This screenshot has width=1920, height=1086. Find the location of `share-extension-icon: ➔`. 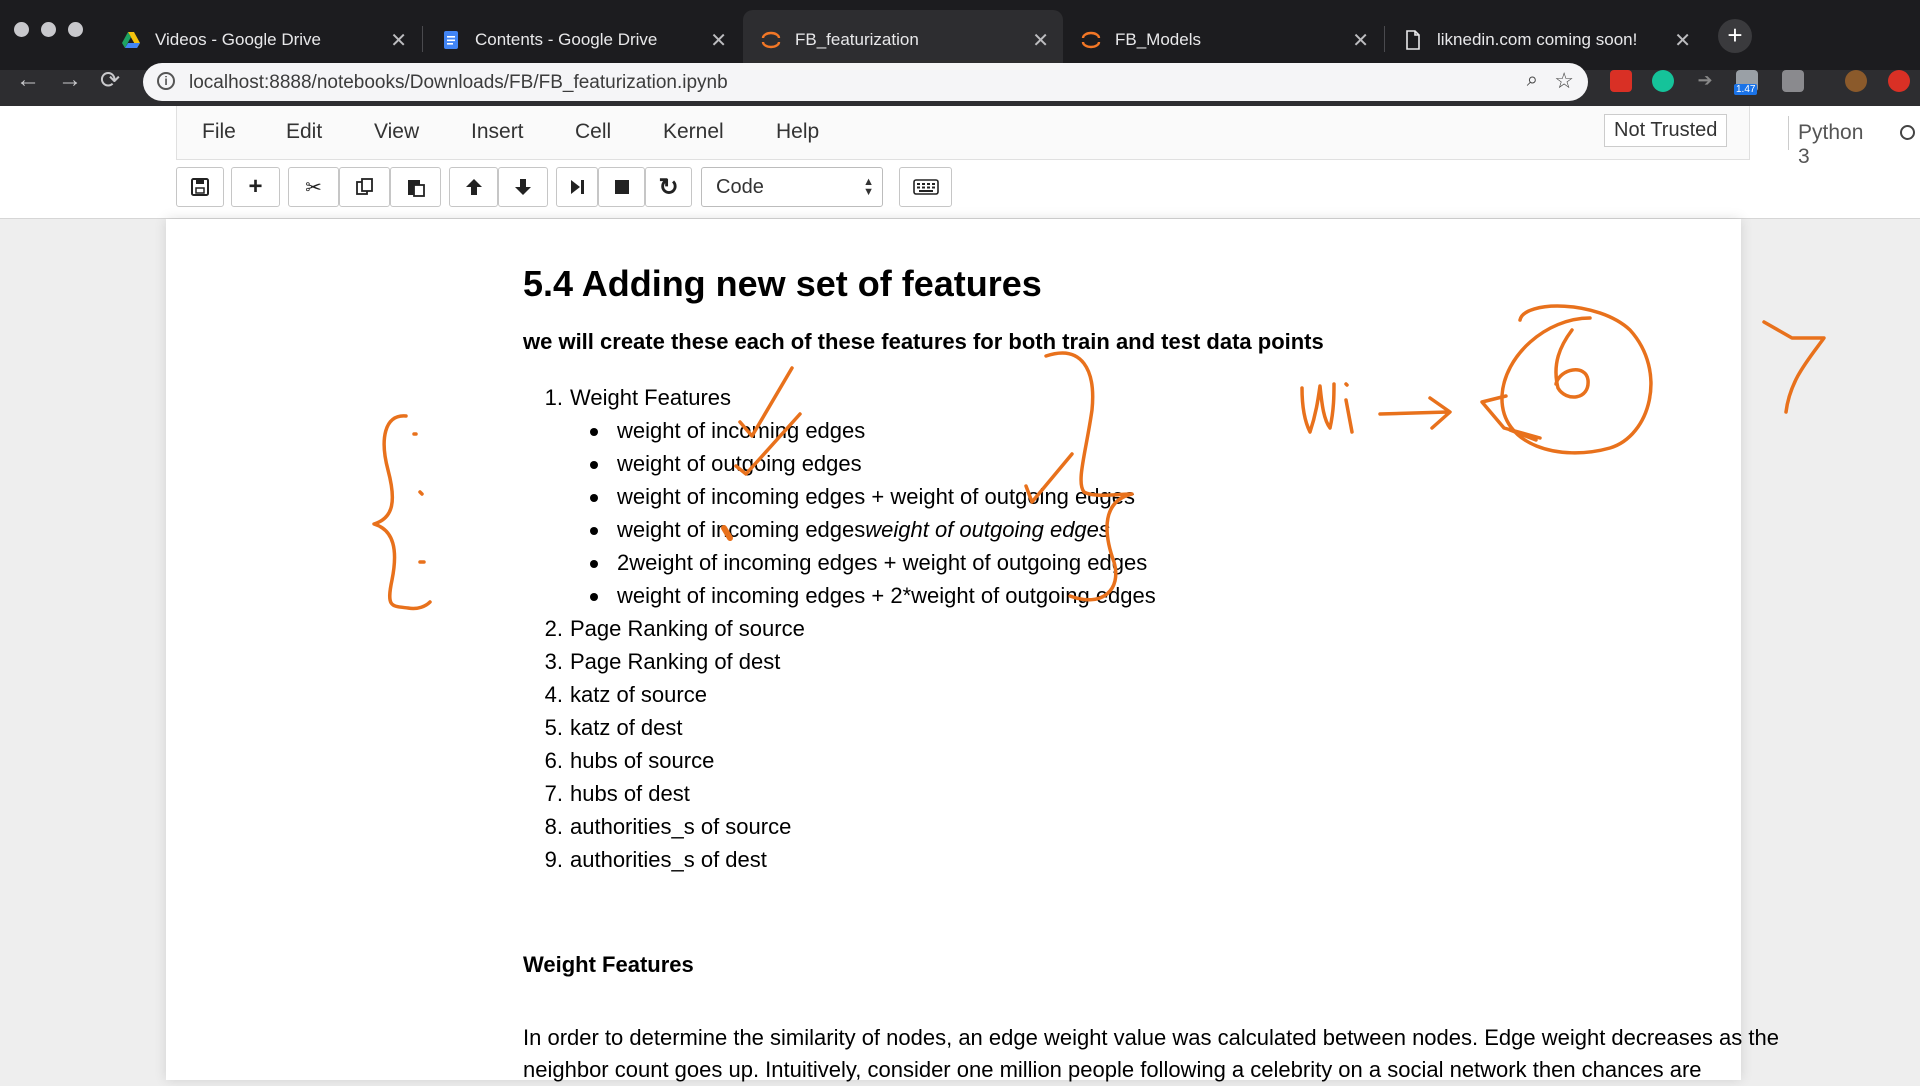

share-extension-icon: ➔ is located at coordinates (1705, 81).